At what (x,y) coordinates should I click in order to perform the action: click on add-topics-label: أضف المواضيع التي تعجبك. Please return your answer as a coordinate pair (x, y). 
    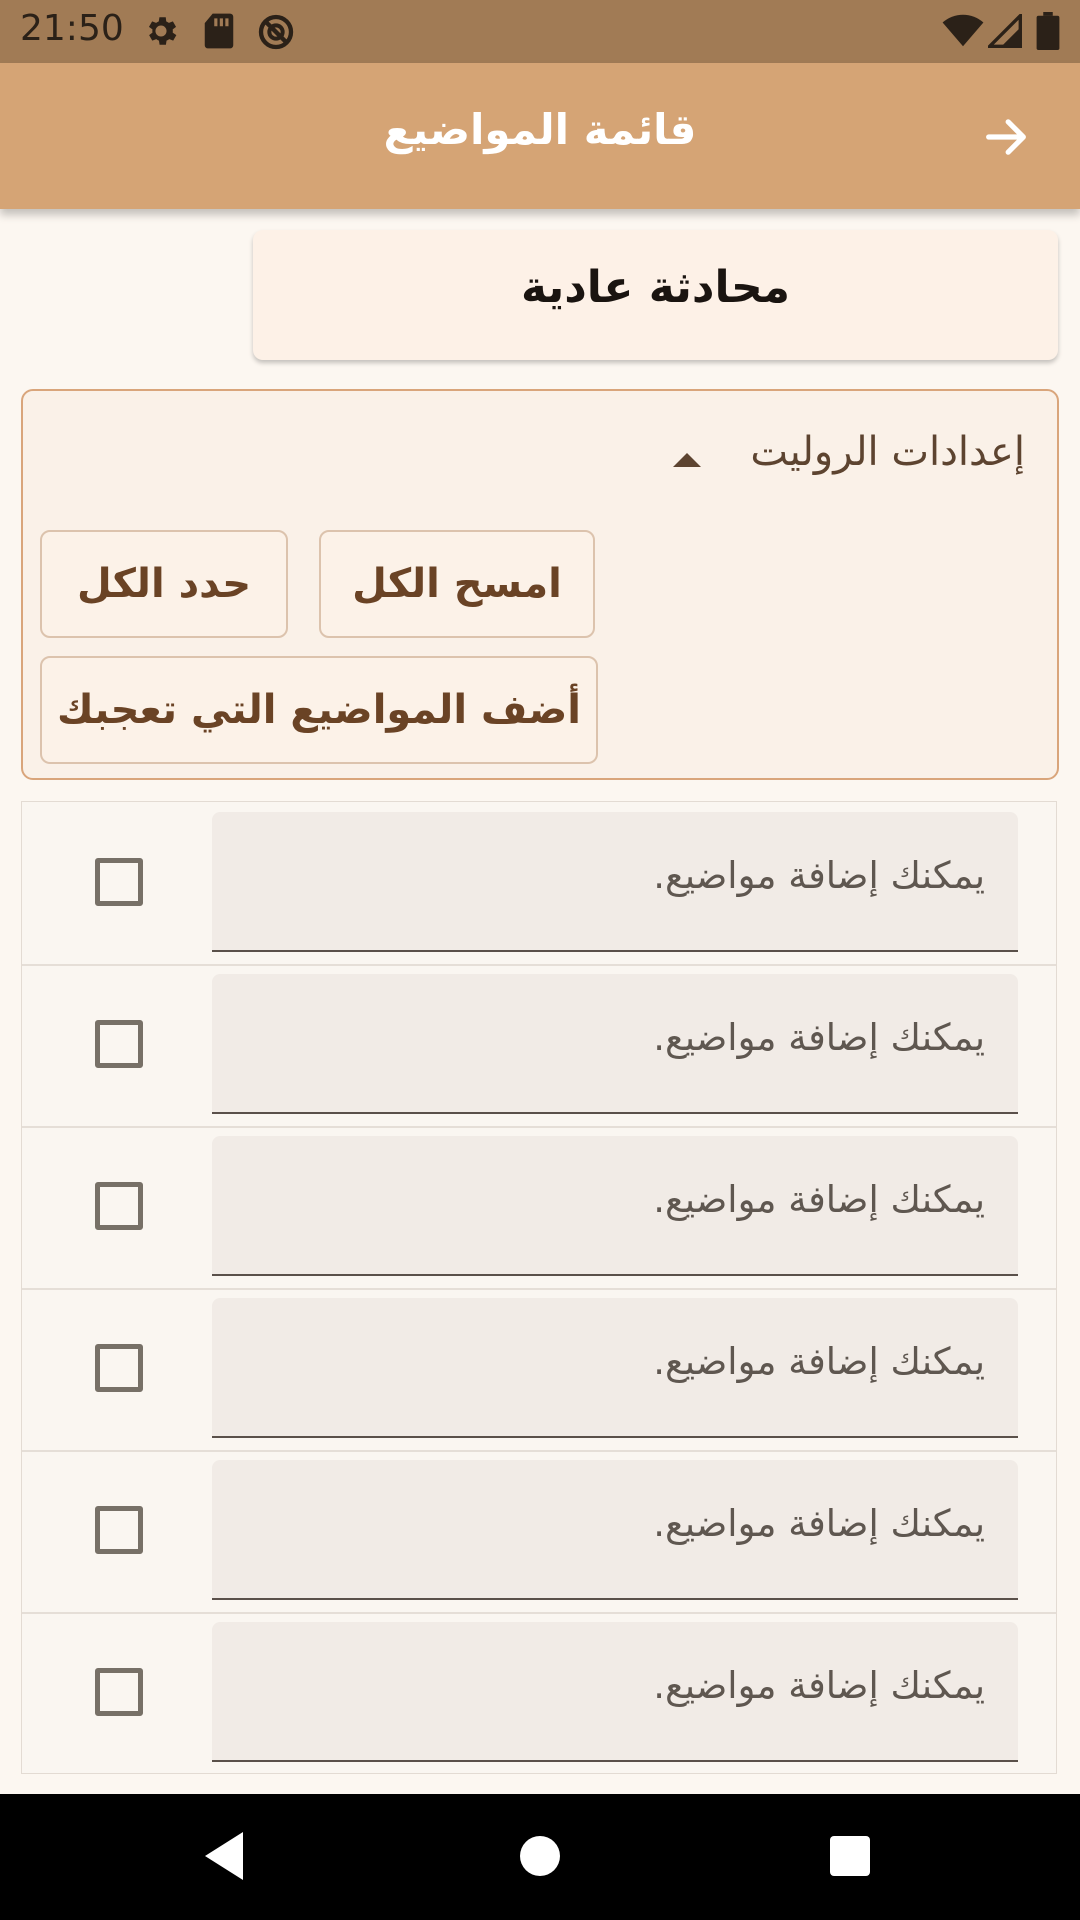
    Looking at the image, I should click on (319, 710).